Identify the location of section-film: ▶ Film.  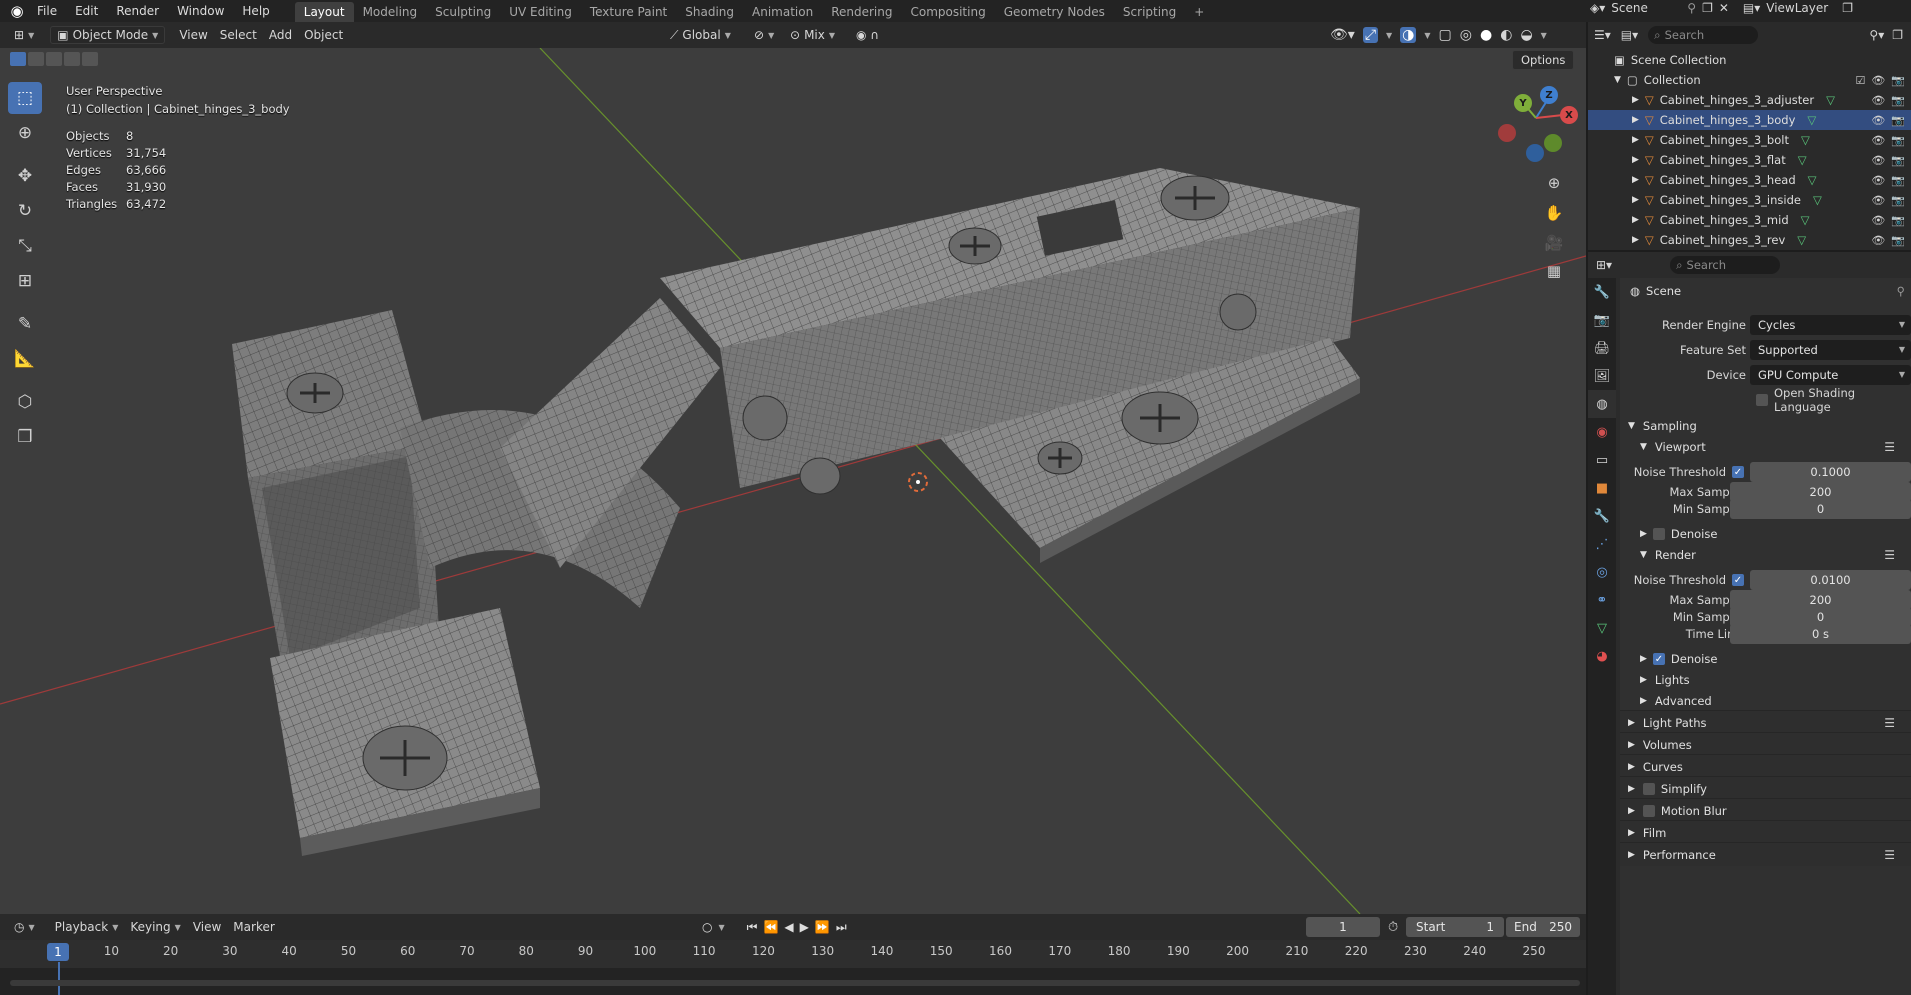
(1765, 832).